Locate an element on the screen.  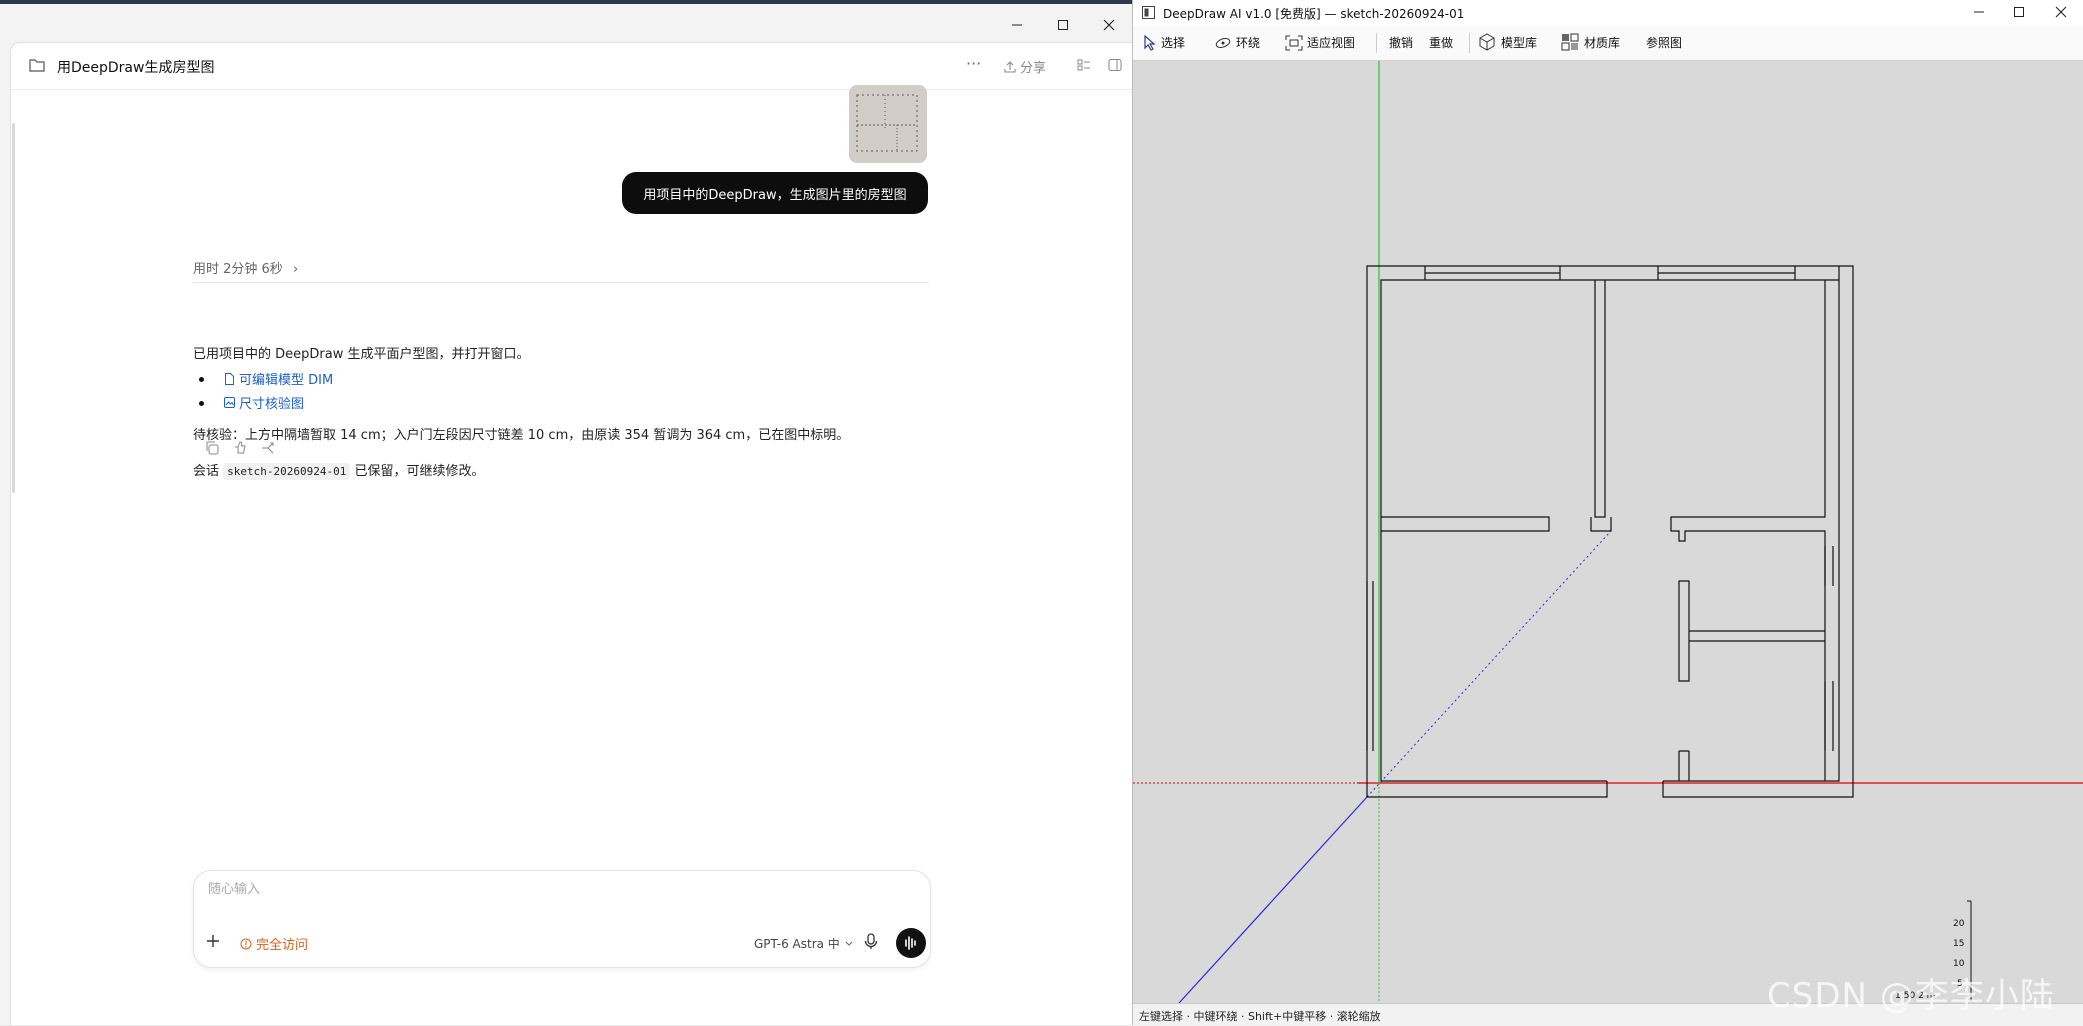
fit-view-icon is located at coordinates (1294, 42).